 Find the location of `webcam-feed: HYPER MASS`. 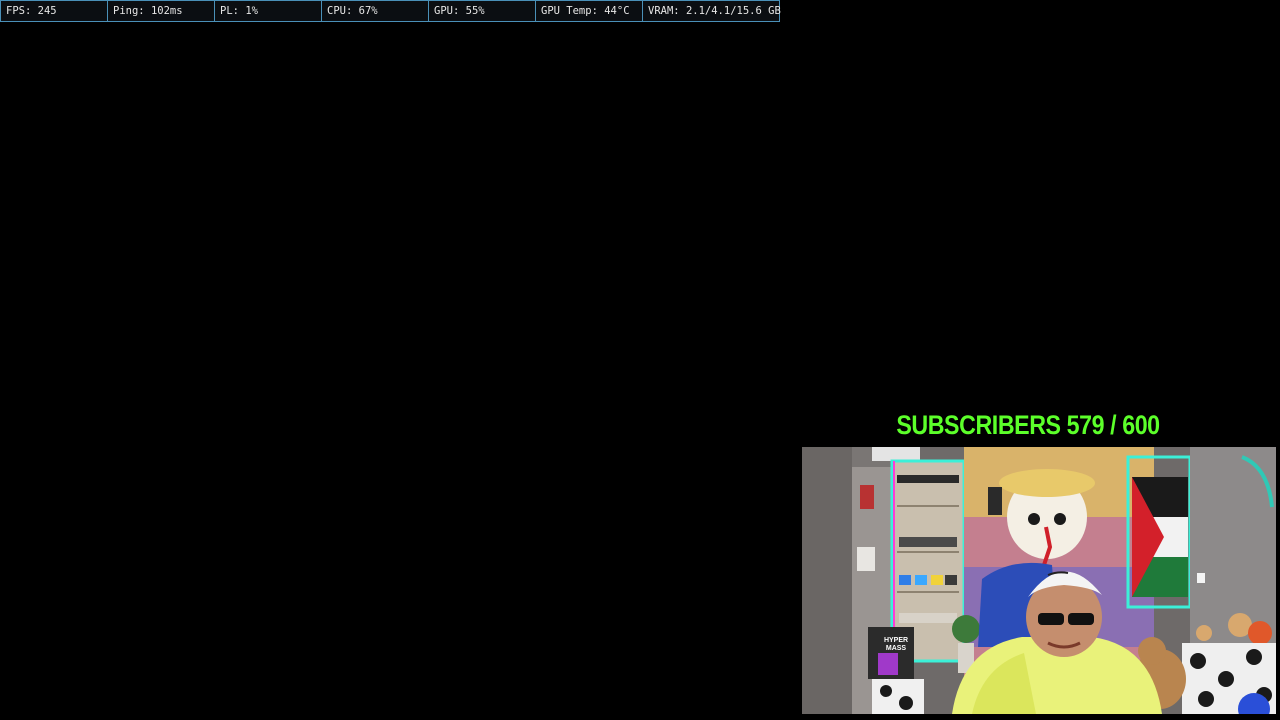

webcam-feed: HYPER MASS is located at coordinates (1039, 580).